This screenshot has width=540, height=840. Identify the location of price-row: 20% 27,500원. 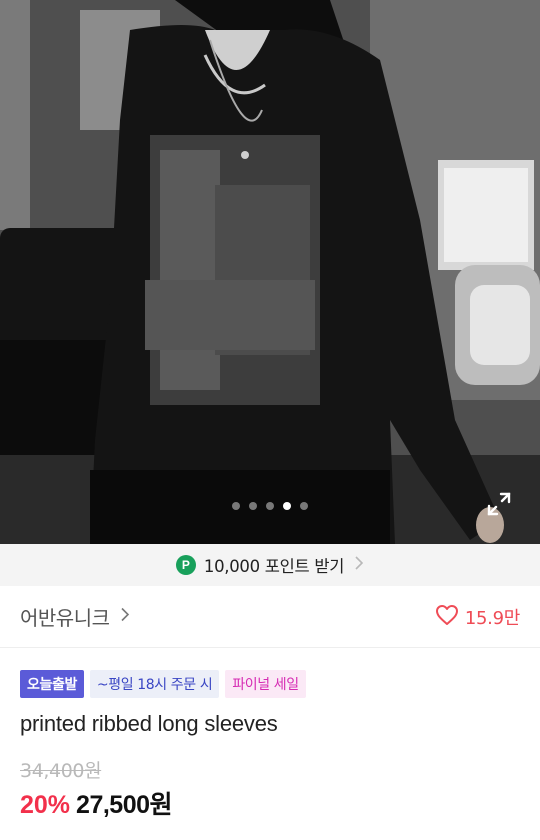
(96, 803).